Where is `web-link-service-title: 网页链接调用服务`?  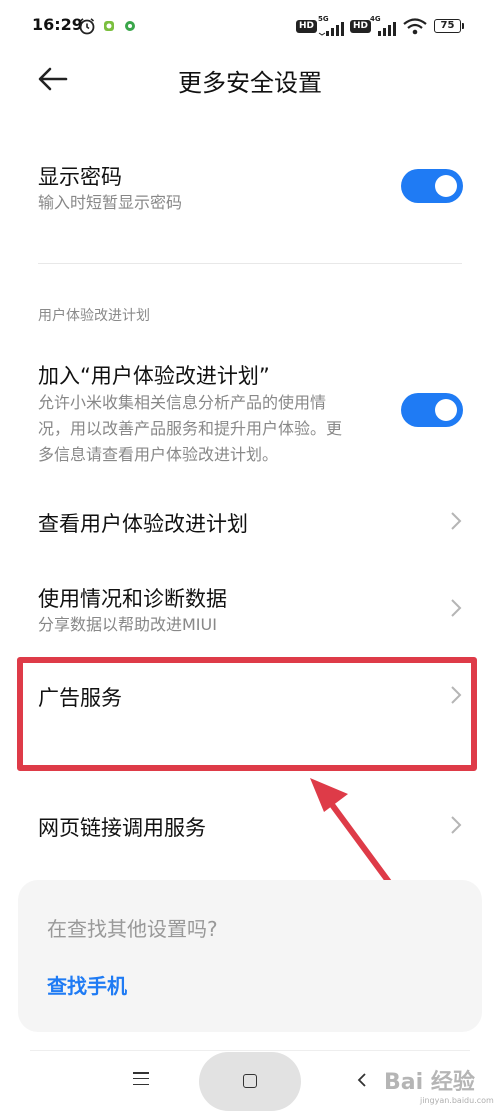 web-link-service-title: 网页链接调用服务 is located at coordinates (122, 828).